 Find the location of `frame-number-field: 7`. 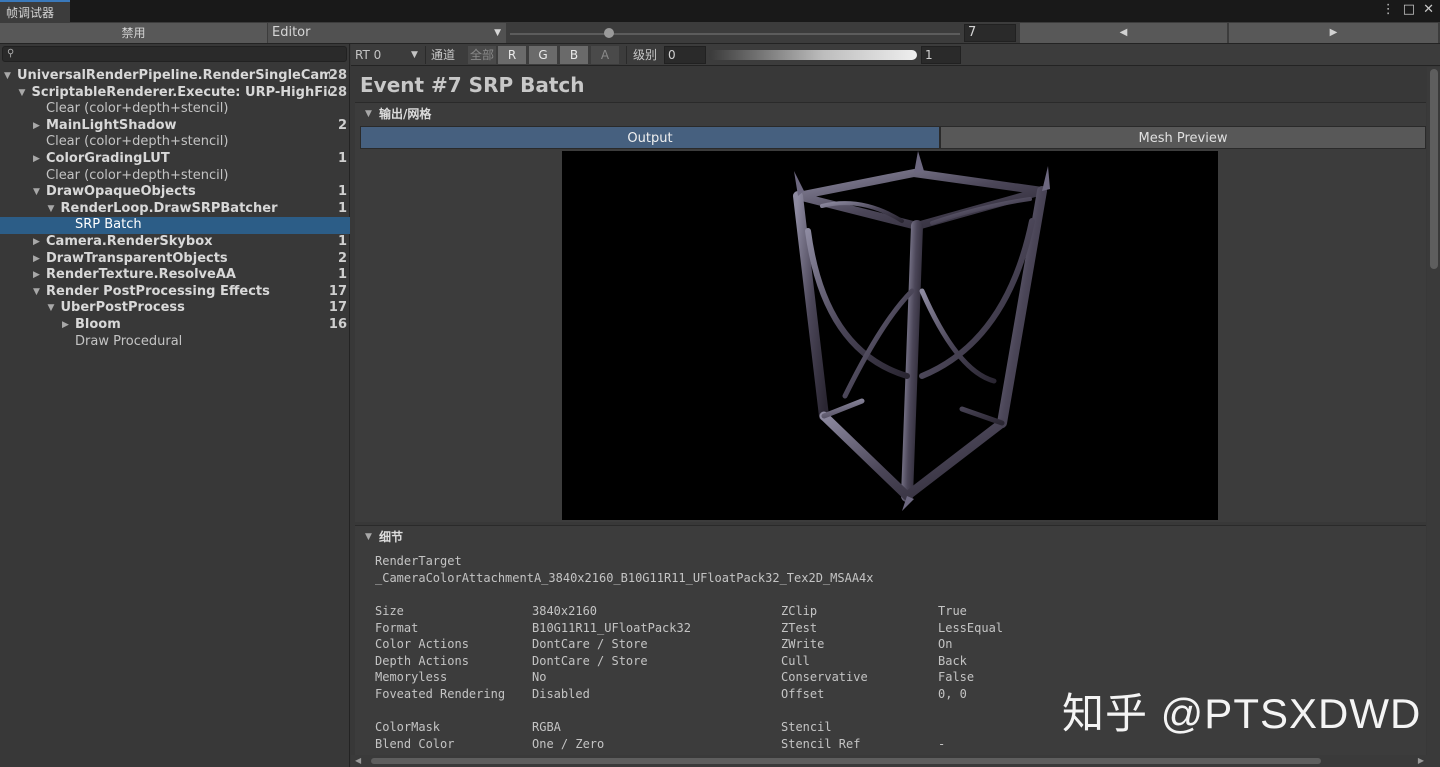

frame-number-field: 7 is located at coordinates (990, 33).